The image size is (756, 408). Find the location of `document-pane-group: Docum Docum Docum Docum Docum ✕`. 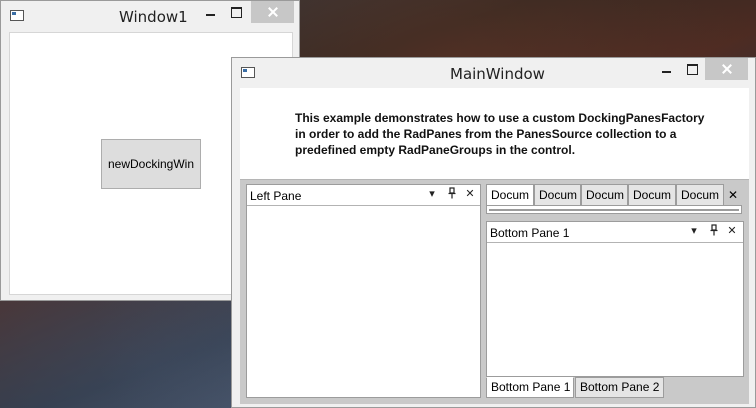

document-pane-group: Docum Docum Docum Docum Docum ✕ is located at coordinates (615, 199).